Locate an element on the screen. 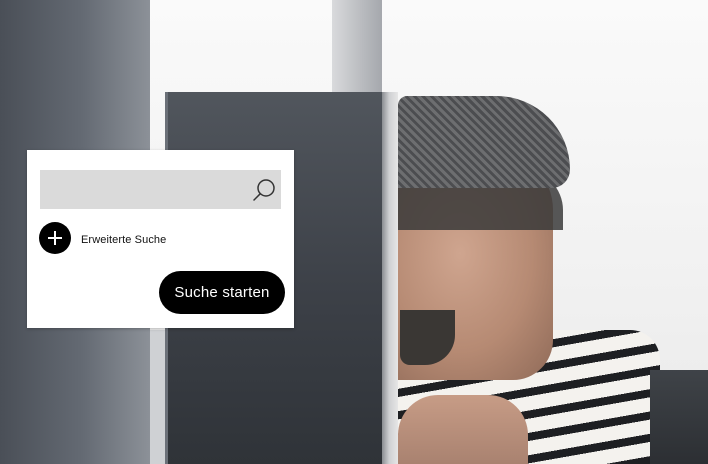  search-input is located at coordinates (143, 189).